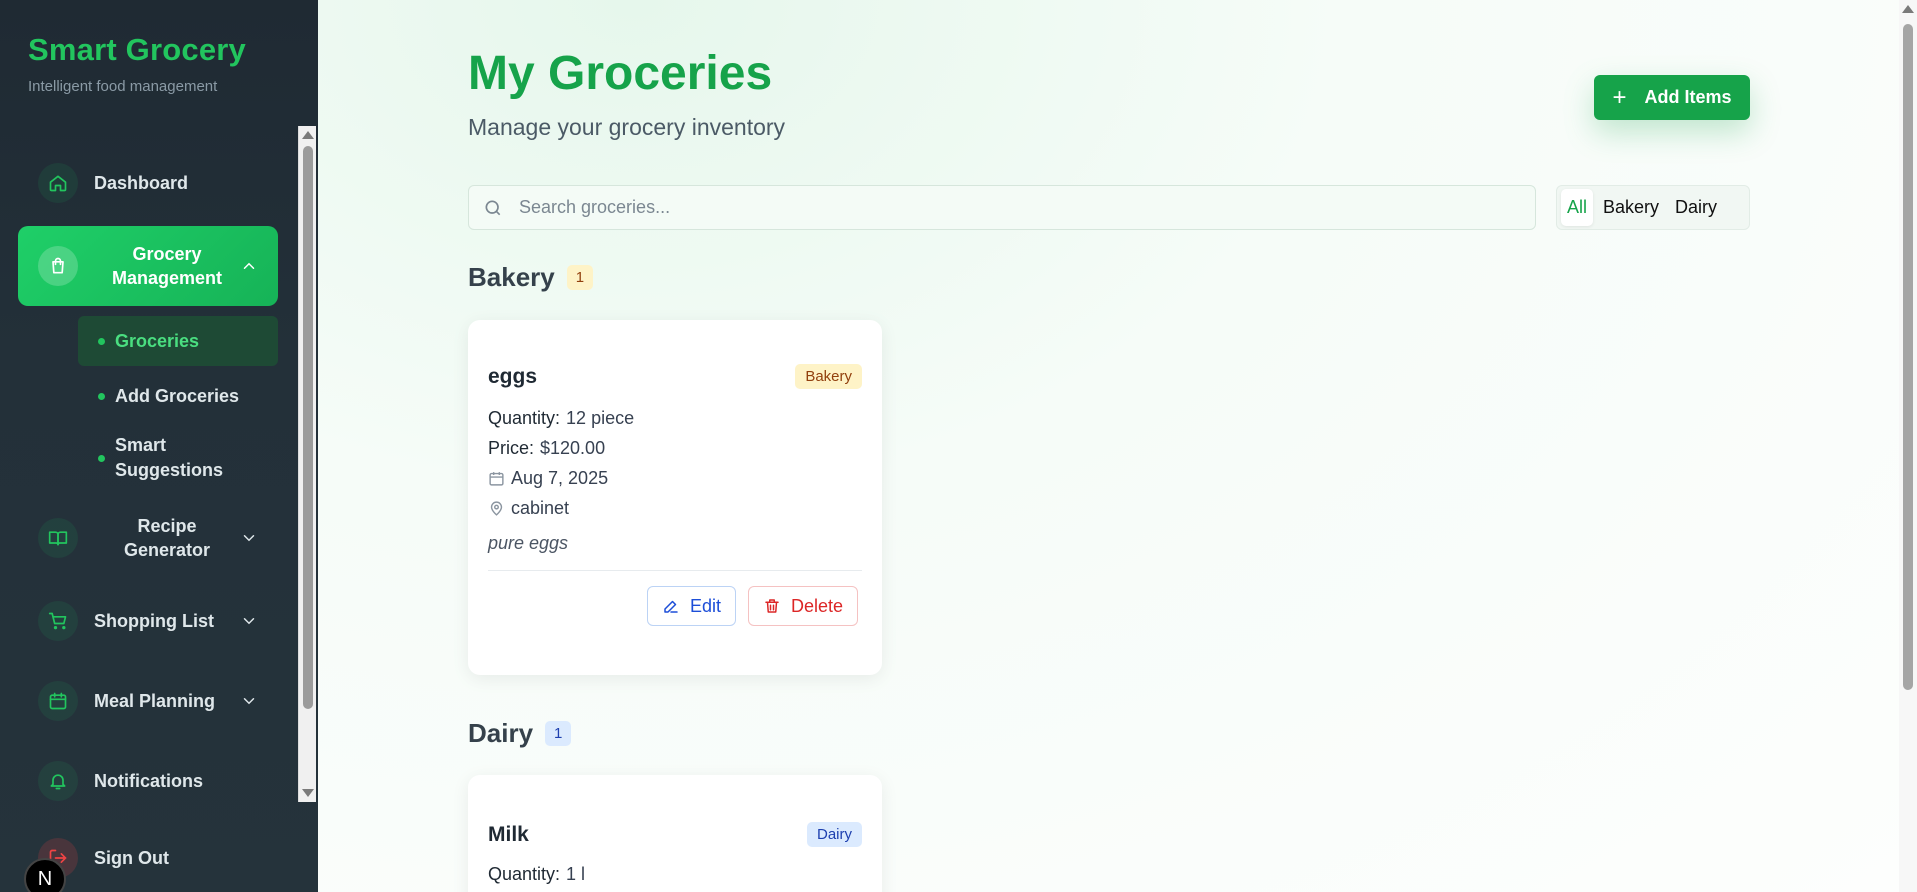 This screenshot has width=1917, height=892. I want to click on grocery-card: Milk Dairy Quantity: 1 l, so click(675, 833).